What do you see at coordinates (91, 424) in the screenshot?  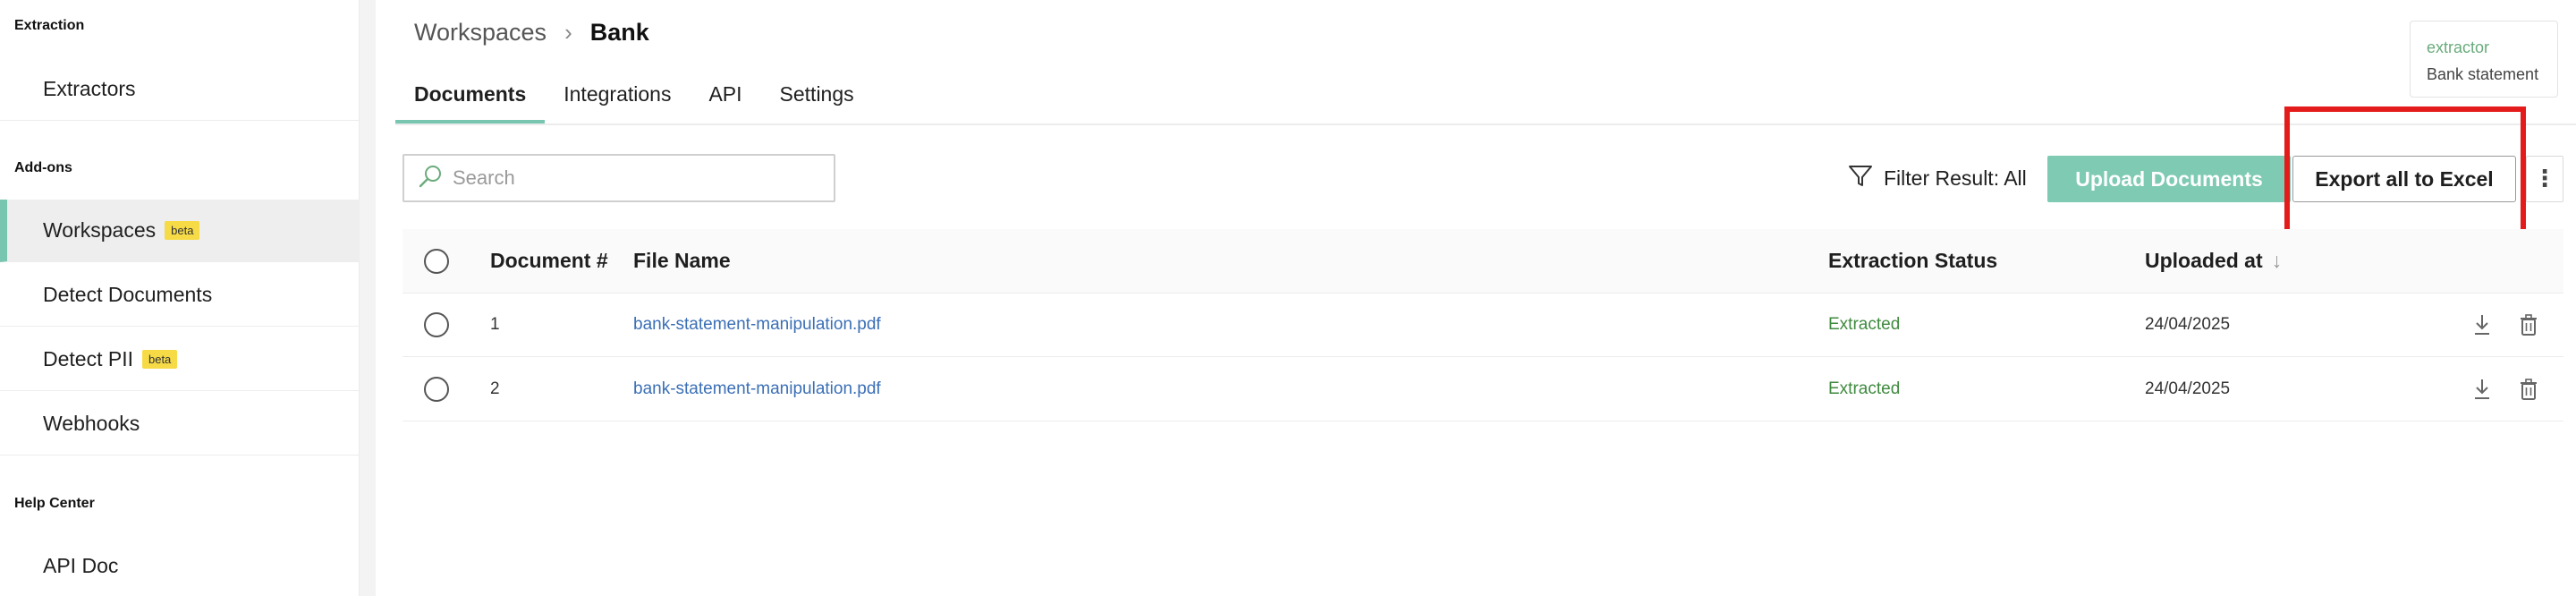 I see `sidebar-item-label: Webhooks` at bounding box center [91, 424].